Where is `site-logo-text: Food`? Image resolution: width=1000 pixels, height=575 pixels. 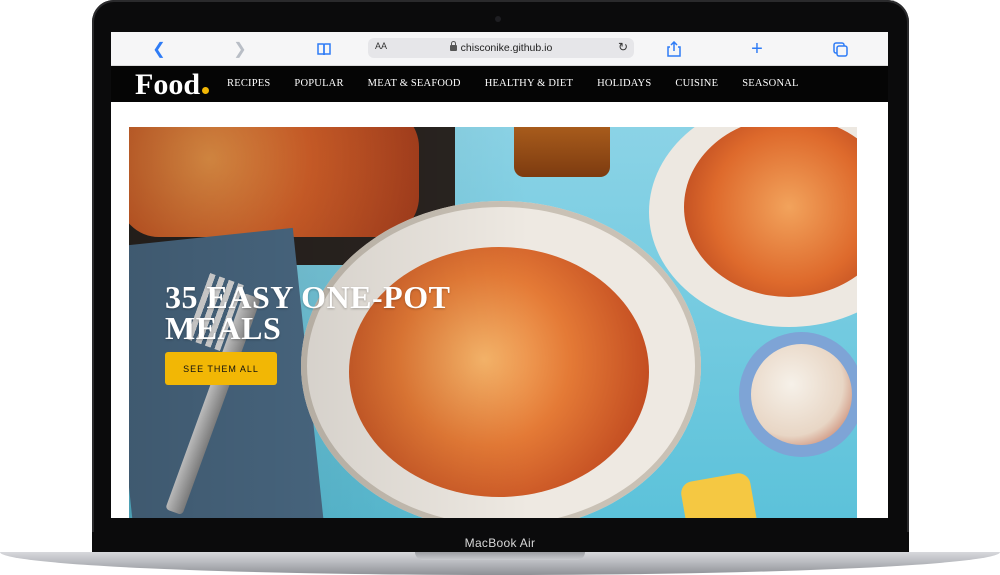
site-logo-text: Food is located at coordinates (168, 84).